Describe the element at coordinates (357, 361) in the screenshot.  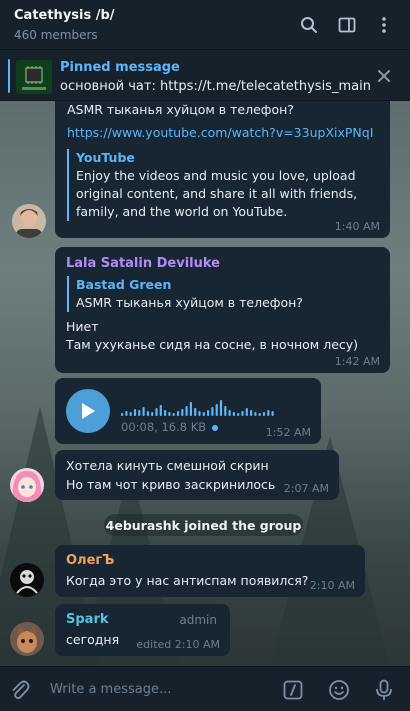
I see `message-time: 1:42 AM` at that location.